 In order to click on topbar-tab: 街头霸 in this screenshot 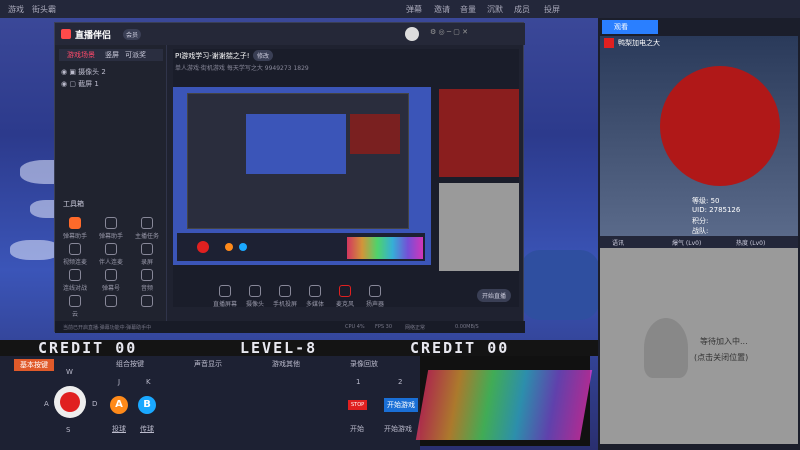, I will do `click(44, 9)`.